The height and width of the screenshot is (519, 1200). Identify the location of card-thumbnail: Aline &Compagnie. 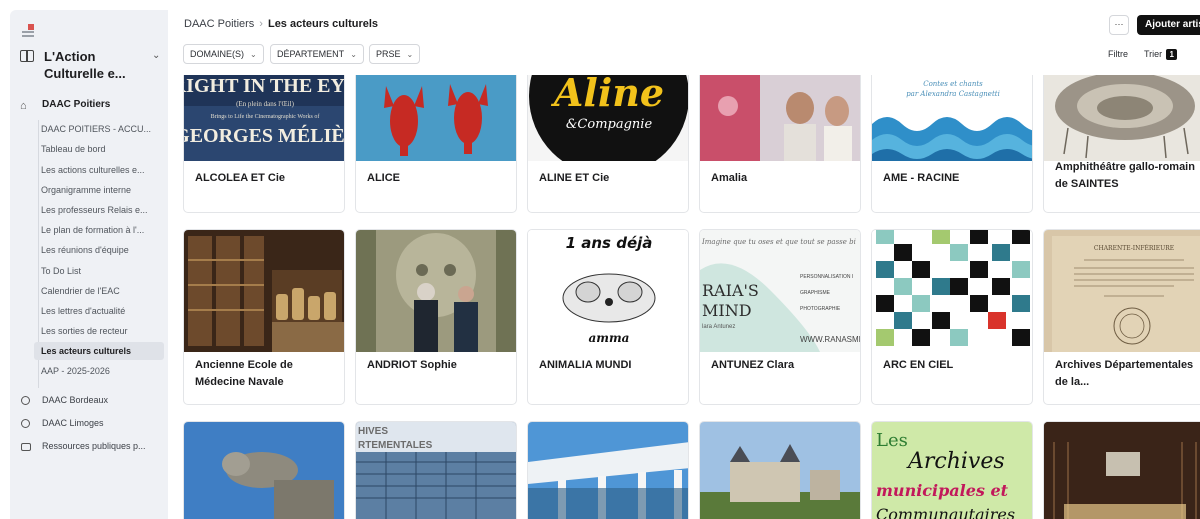
(608, 118).